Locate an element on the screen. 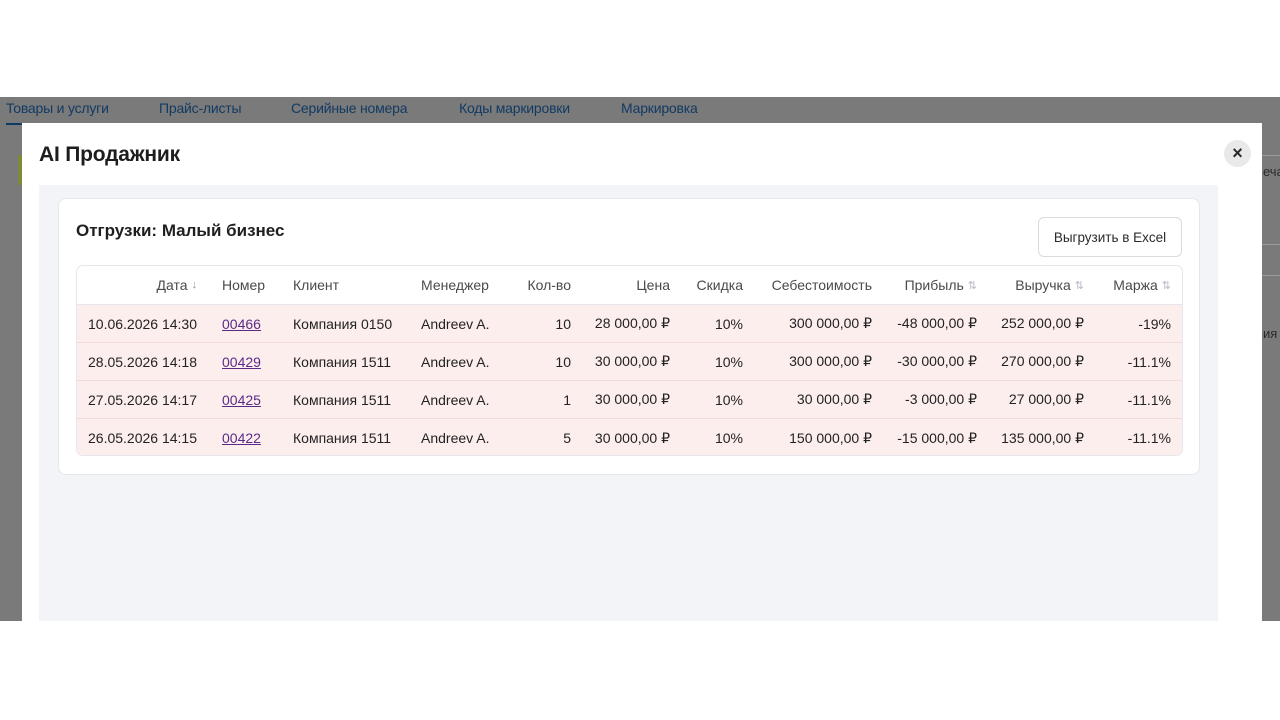 The height and width of the screenshot is (720, 1280). cell-profit: -15 000,00 ₽ is located at coordinates (937, 437).